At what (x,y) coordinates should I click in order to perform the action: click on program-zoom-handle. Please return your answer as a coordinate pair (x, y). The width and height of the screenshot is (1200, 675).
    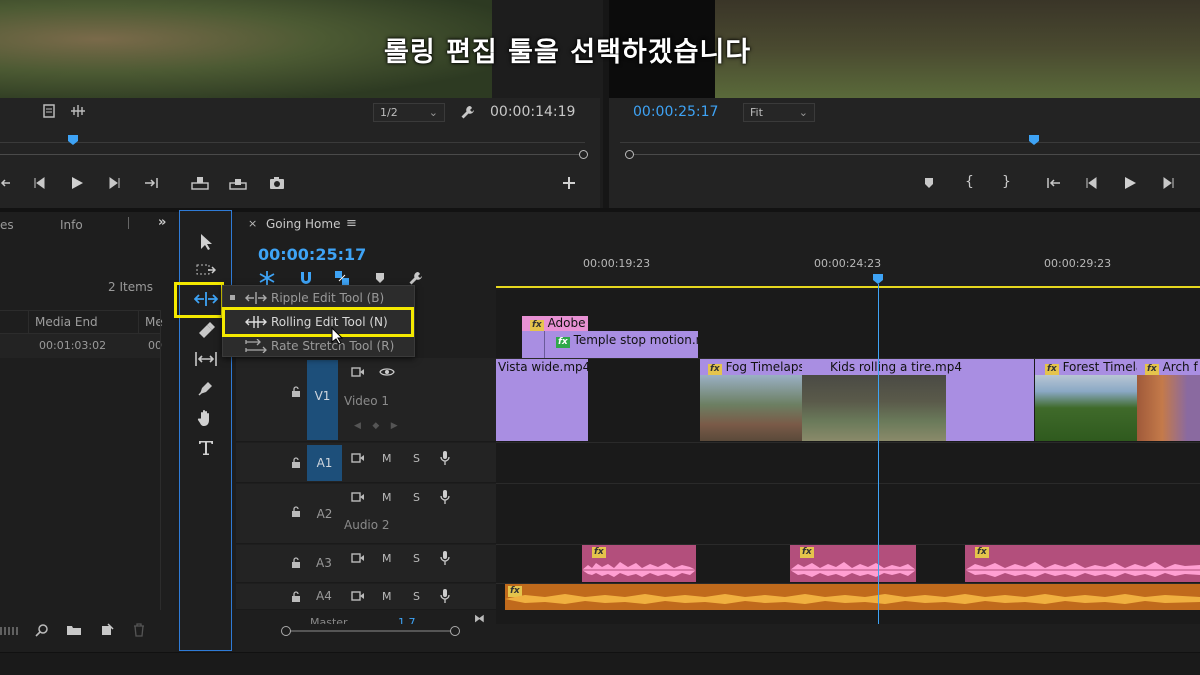
    Looking at the image, I should click on (629, 154).